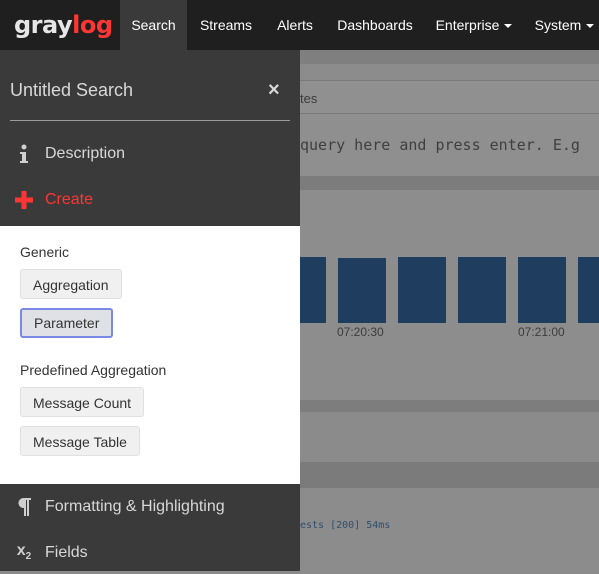 The image size is (599, 574). Describe the element at coordinates (63, 25) in the screenshot. I see `graylog-logo: graylog` at that location.